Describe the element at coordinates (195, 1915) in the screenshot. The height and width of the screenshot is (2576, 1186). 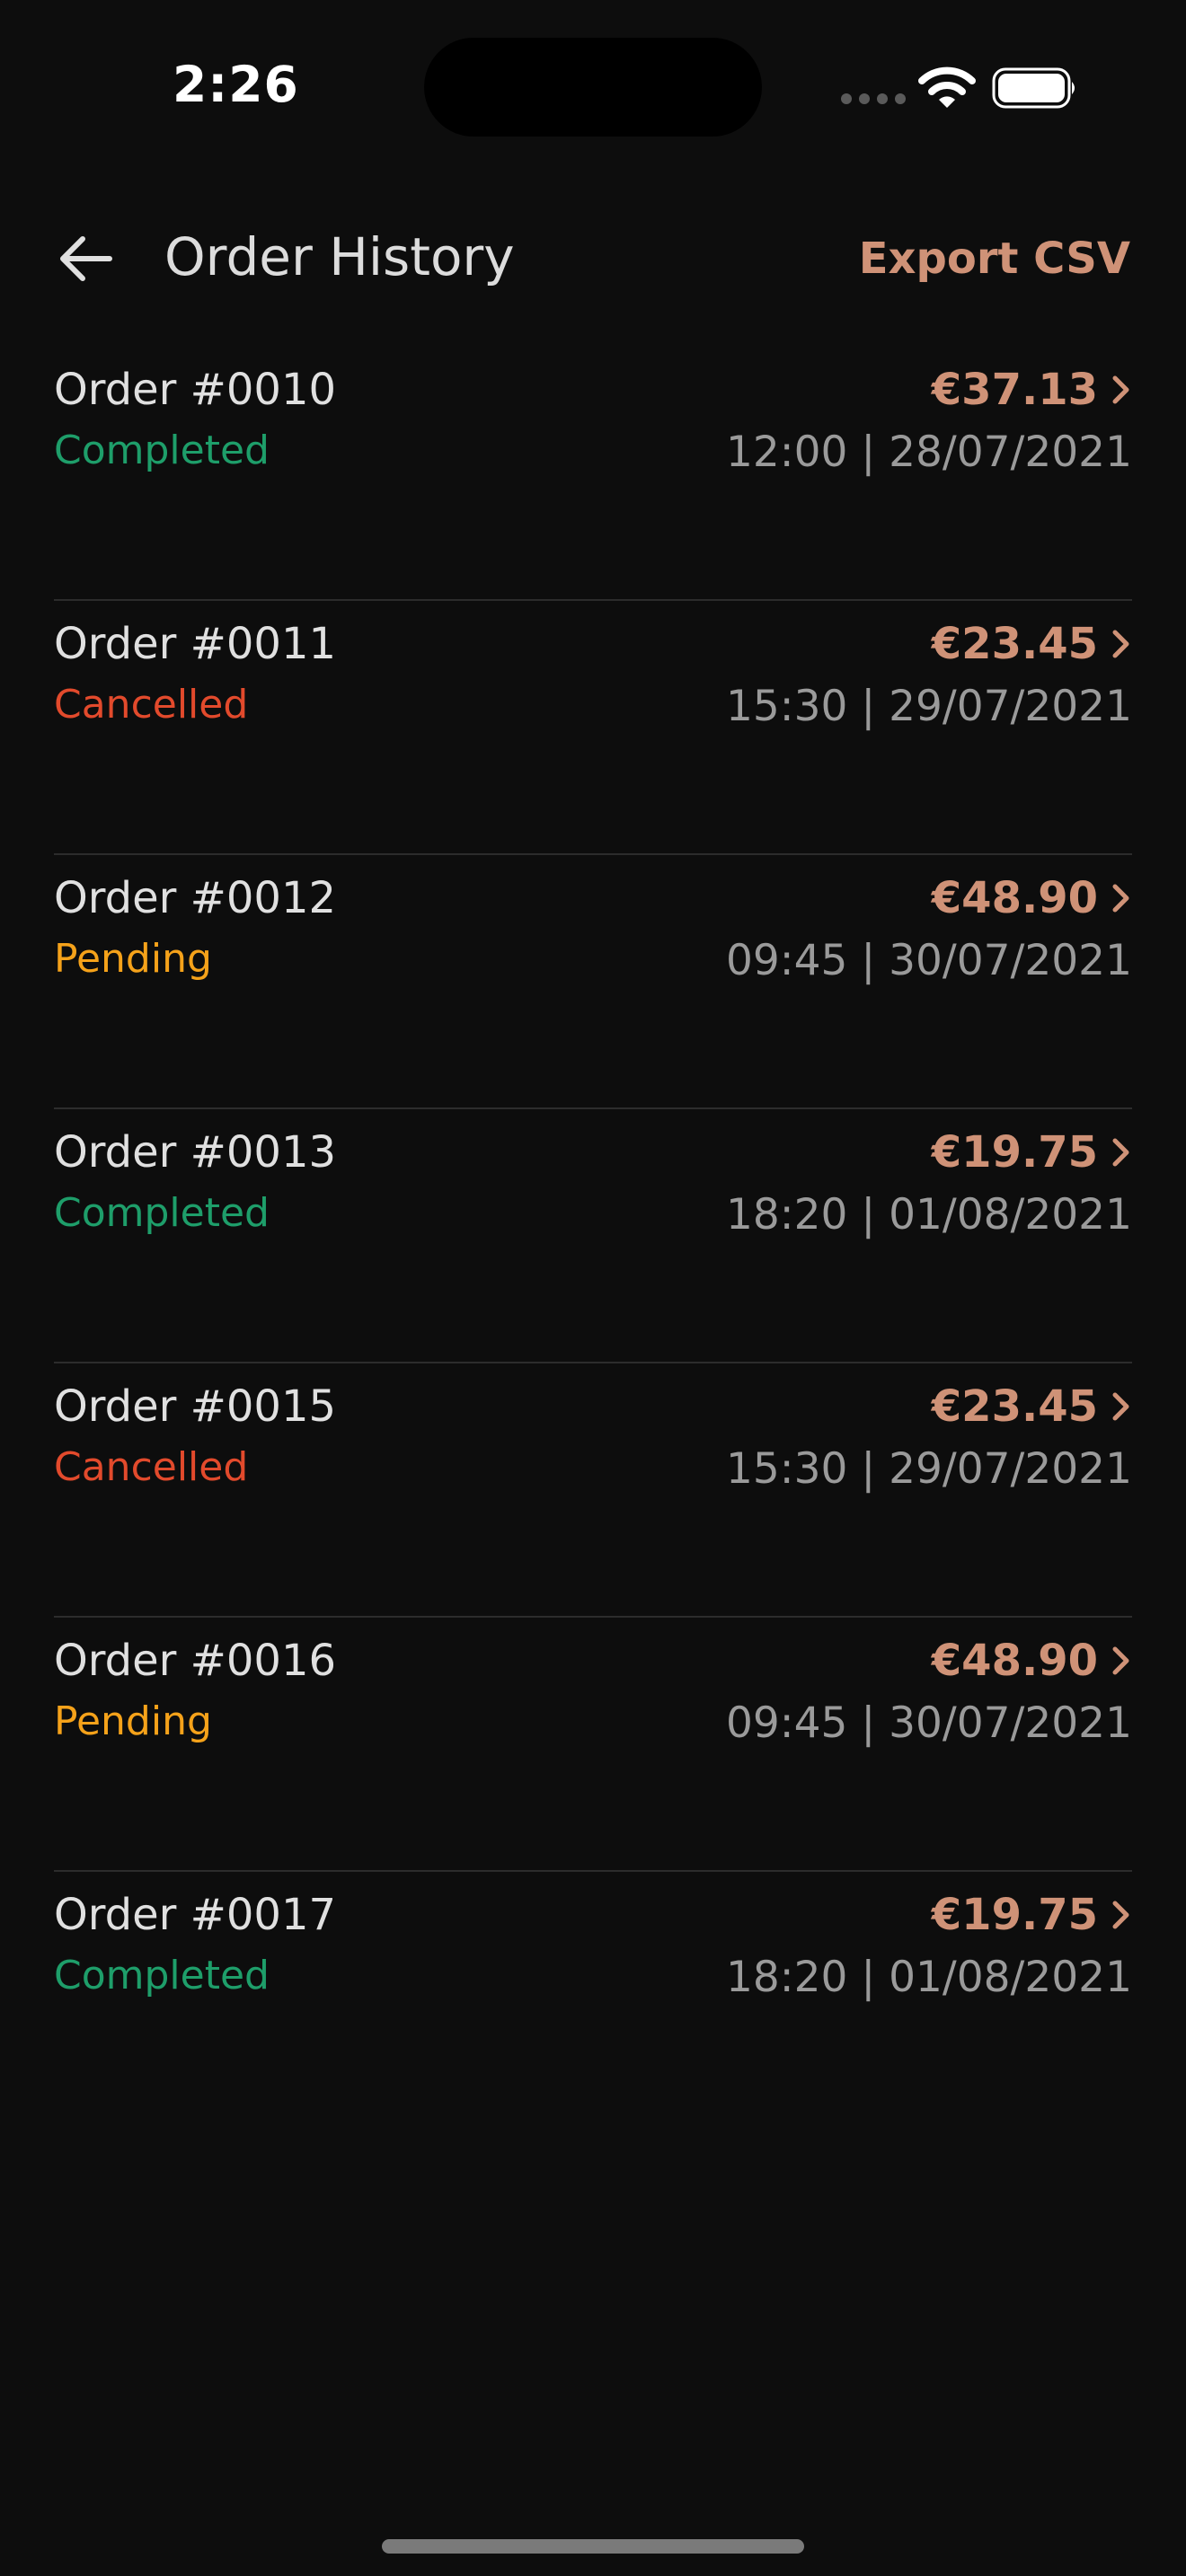
I see `order-id: Order #0017` at that location.